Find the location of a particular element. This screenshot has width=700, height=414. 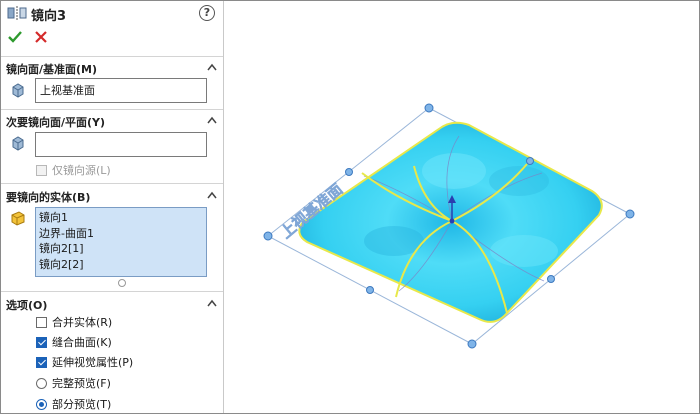

mirror-face-field: 上视基准面 is located at coordinates (121, 90).